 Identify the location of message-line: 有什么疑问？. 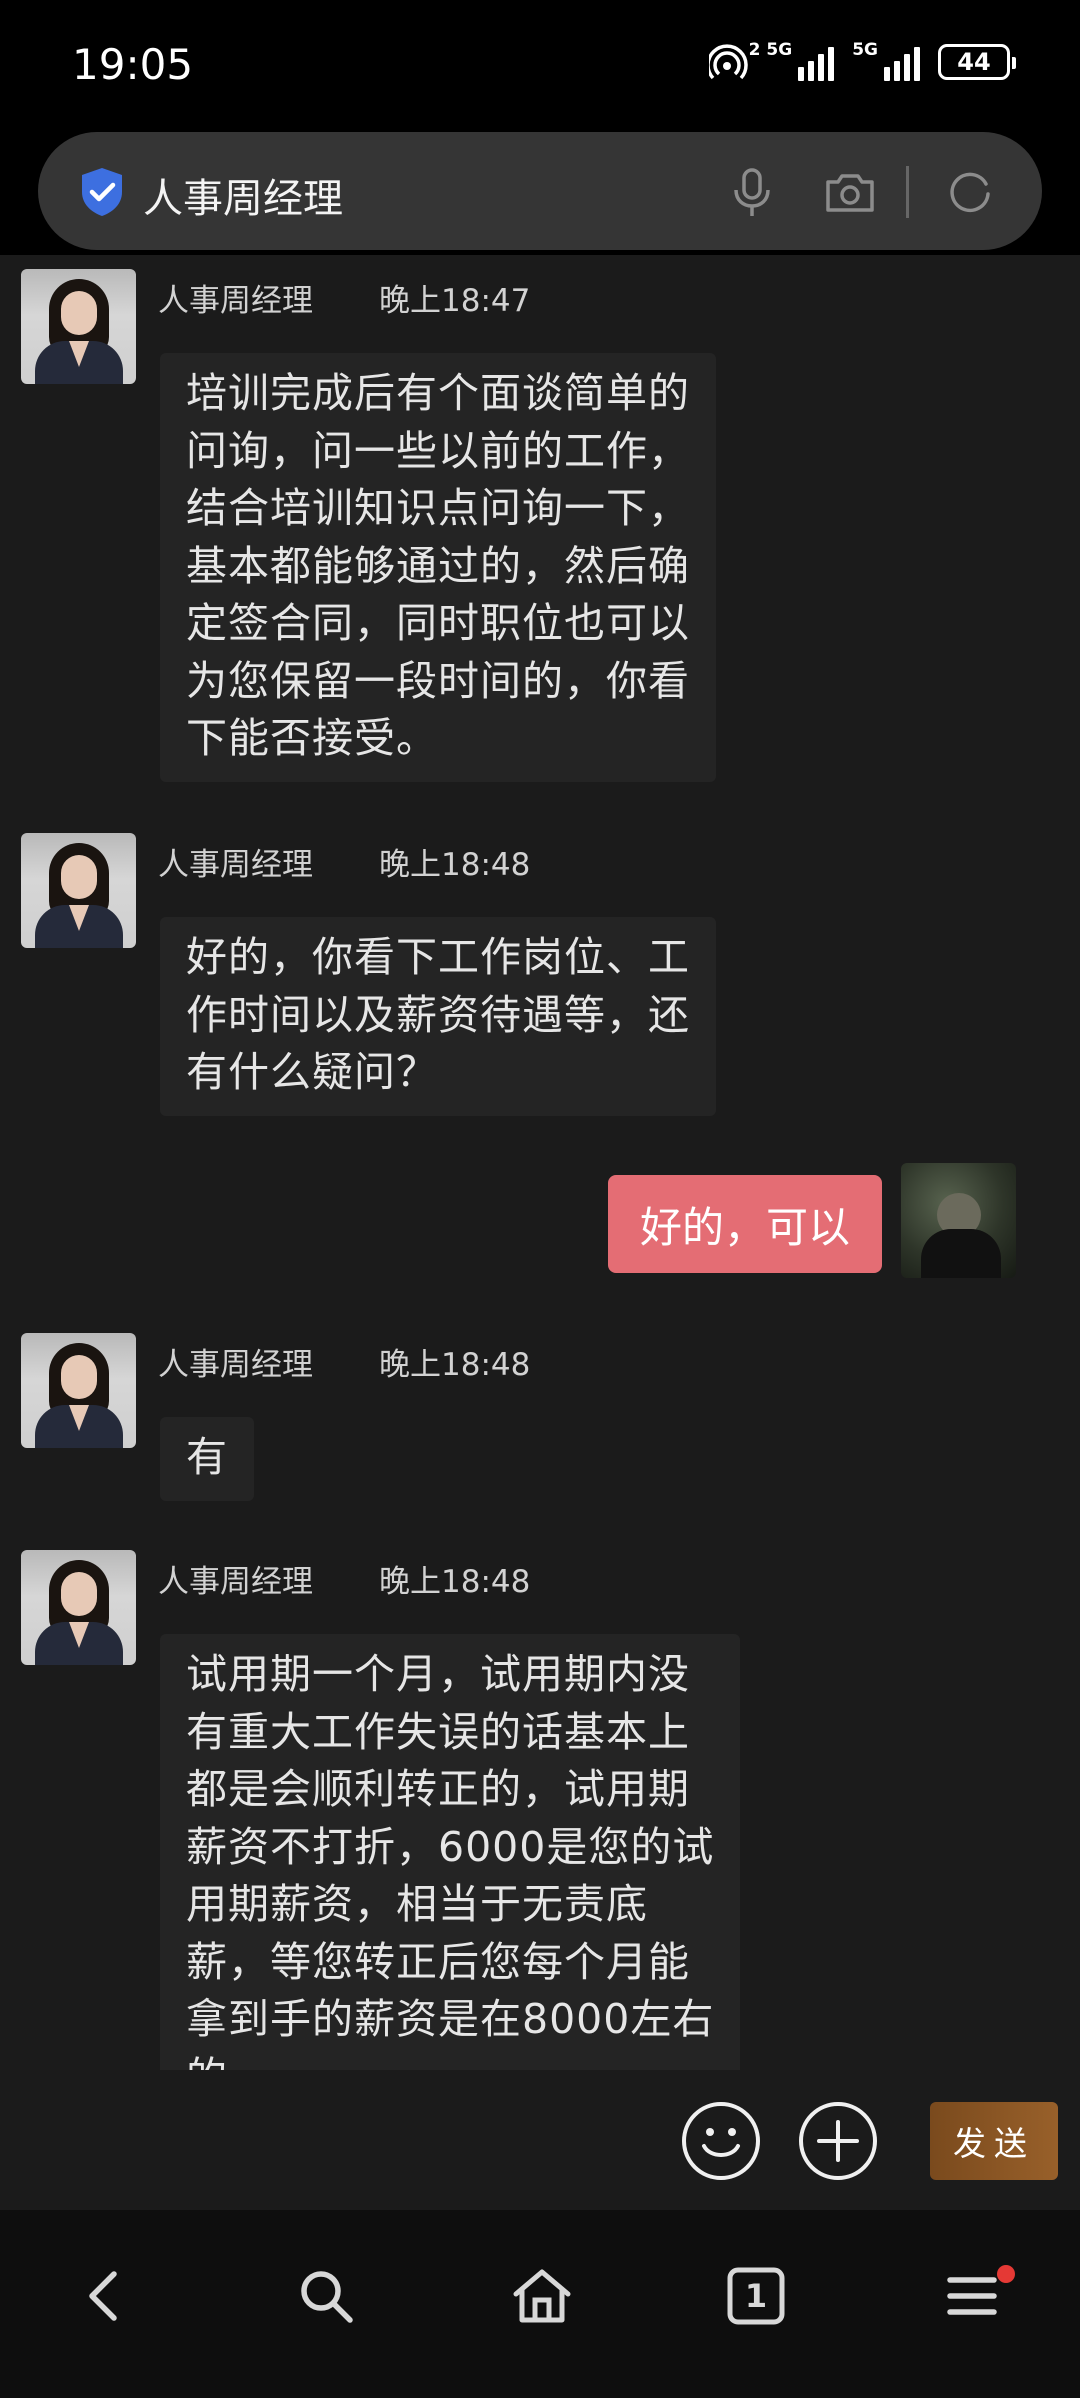
(312, 1072).